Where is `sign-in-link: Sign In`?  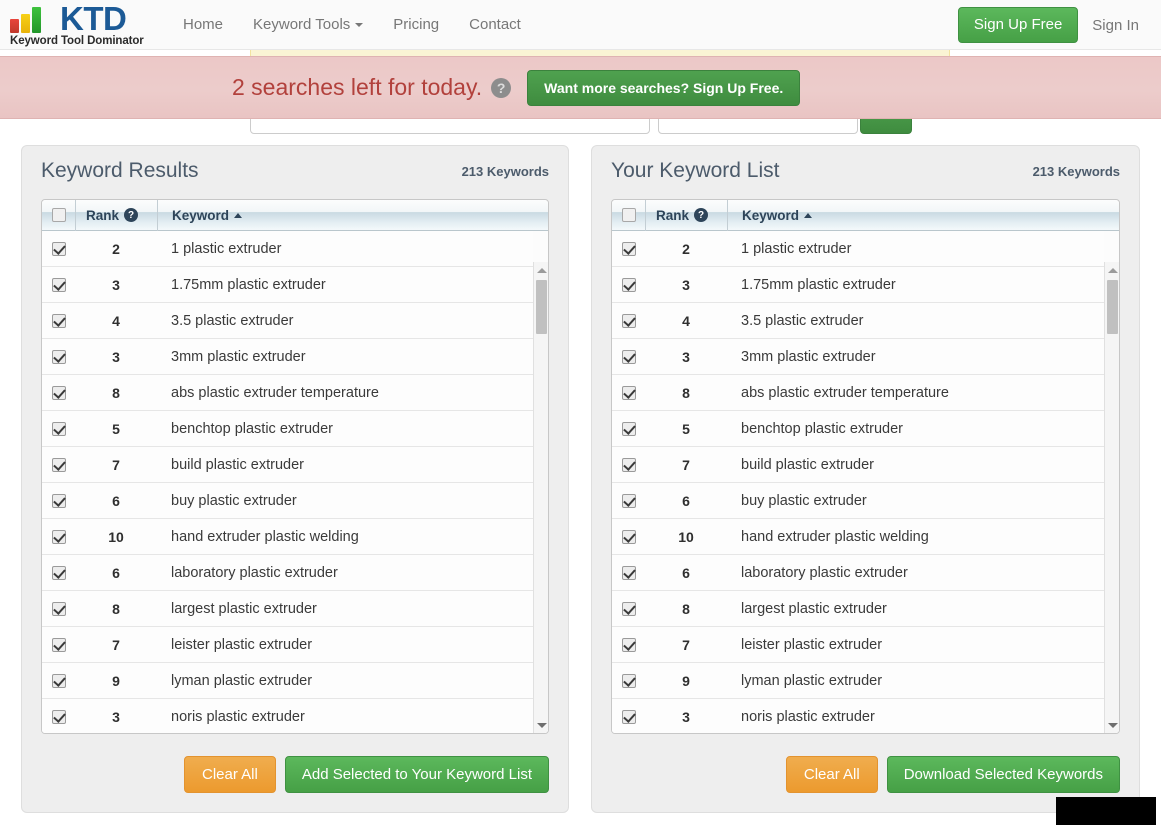
sign-in-link: Sign In is located at coordinates (1115, 25).